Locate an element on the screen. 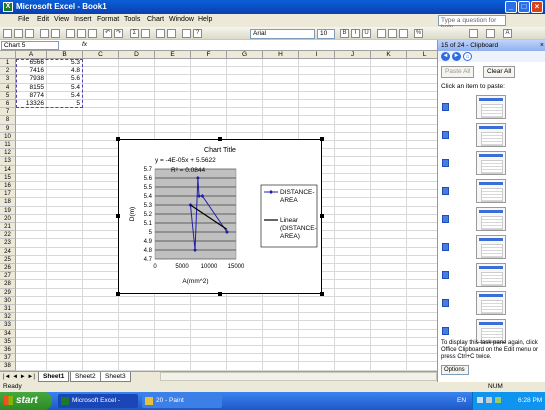 The width and height of the screenshot is (545, 410). minimize-button: _ is located at coordinates (511, 7).